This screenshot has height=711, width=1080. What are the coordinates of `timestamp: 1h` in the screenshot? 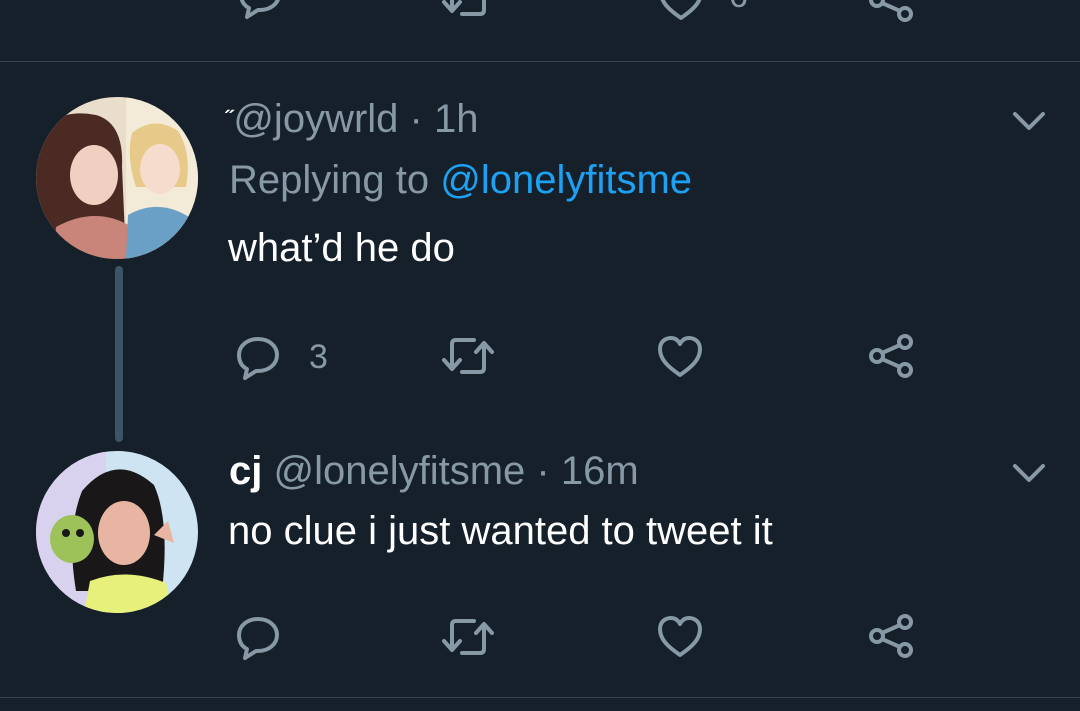 It's located at (456, 119).